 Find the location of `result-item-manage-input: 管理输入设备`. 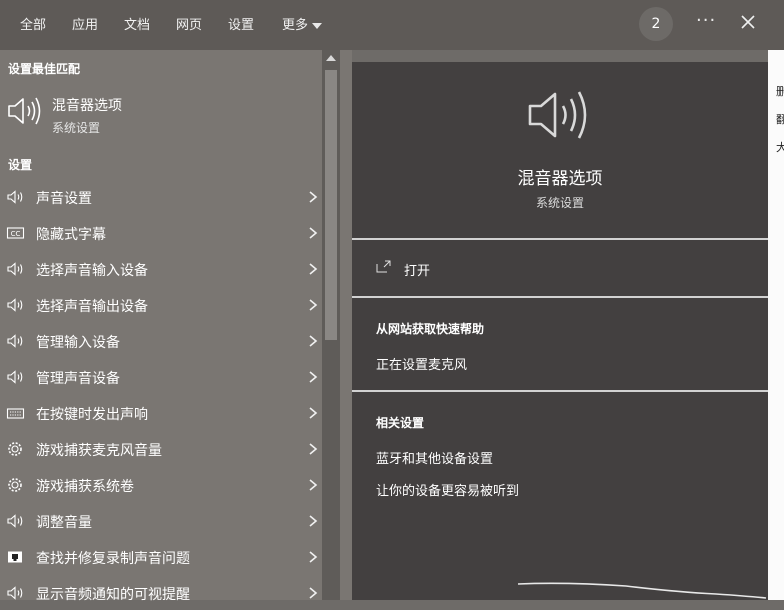

result-item-manage-input: 管理输入设备 is located at coordinates (161, 341).